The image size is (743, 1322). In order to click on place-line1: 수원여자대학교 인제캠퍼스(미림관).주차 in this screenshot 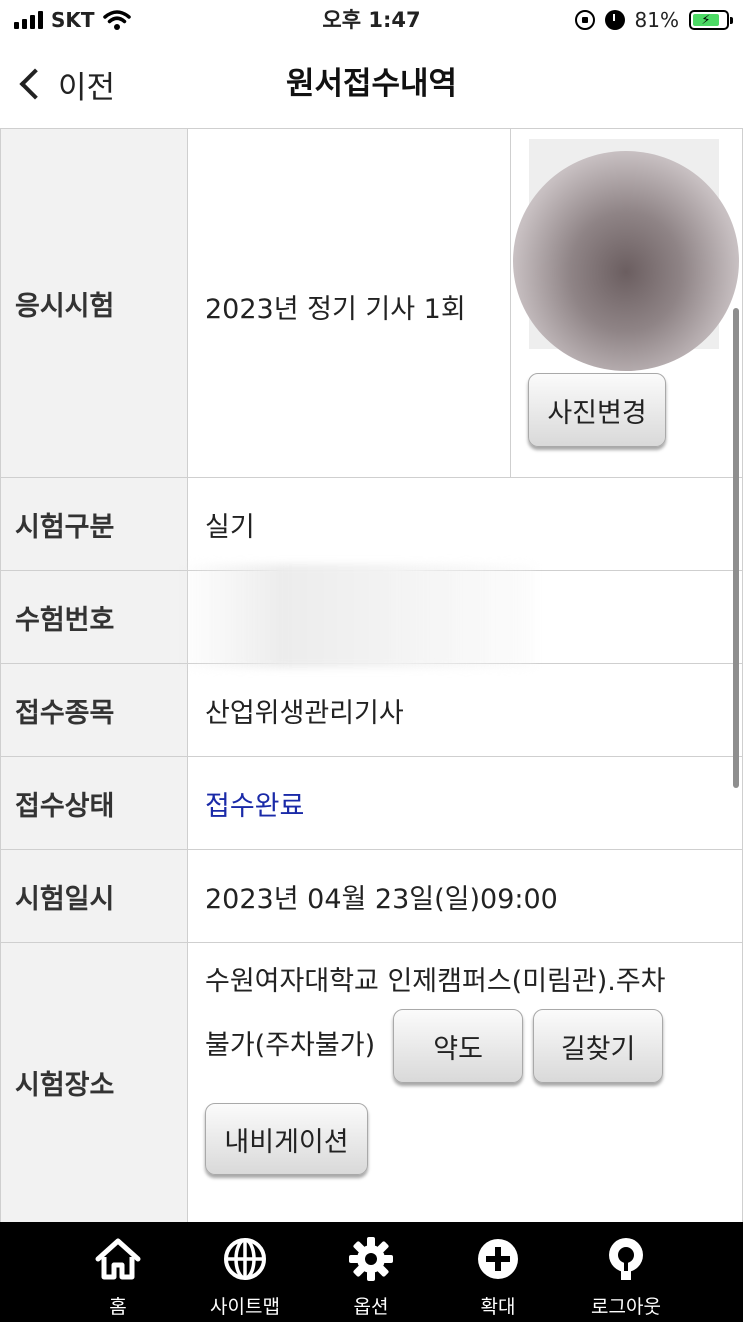, I will do `click(435, 981)`.